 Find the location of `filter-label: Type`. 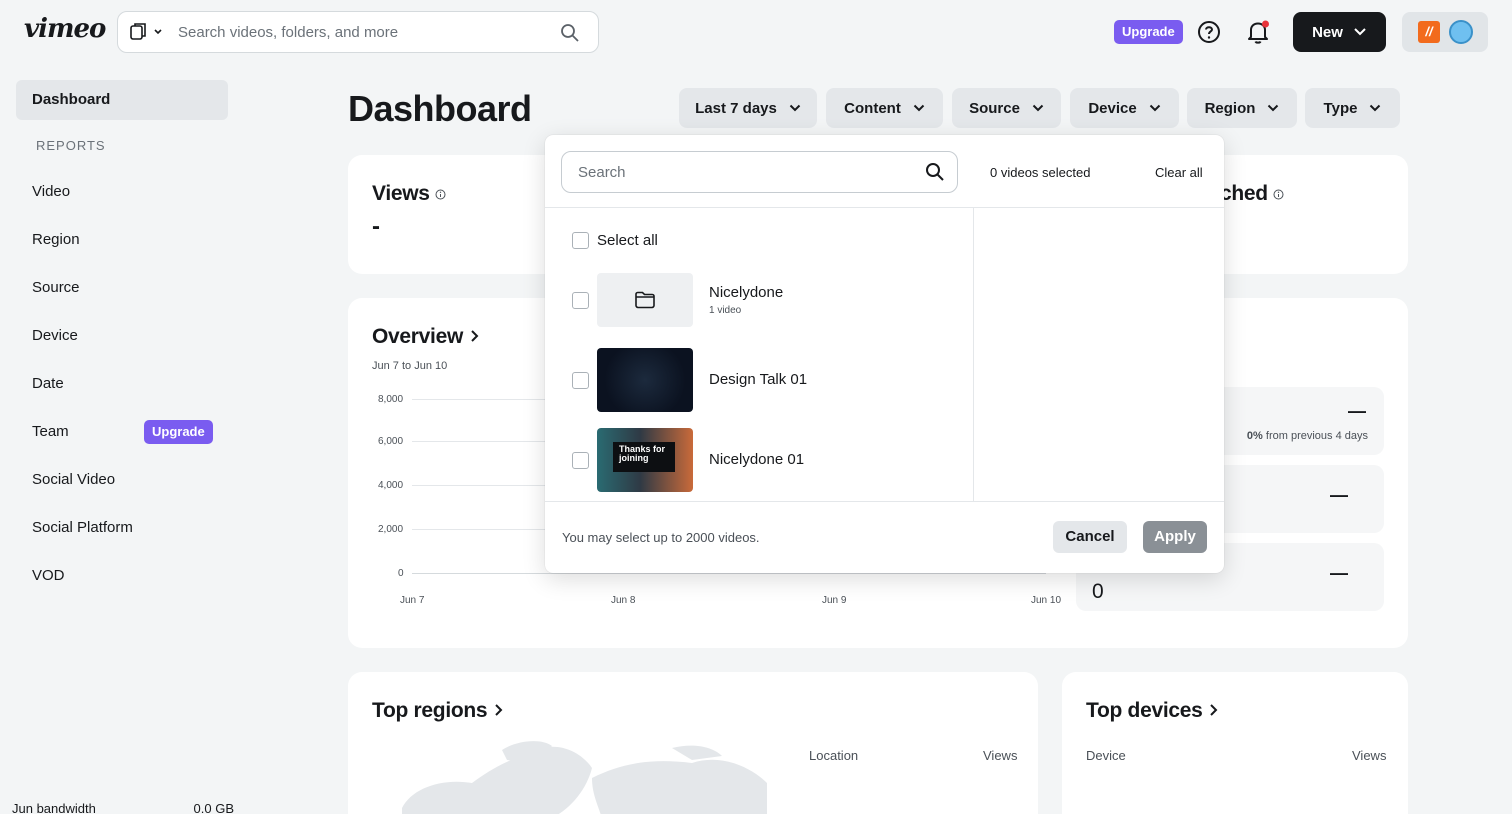

filter-label: Type is located at coordinates (1340, 108).